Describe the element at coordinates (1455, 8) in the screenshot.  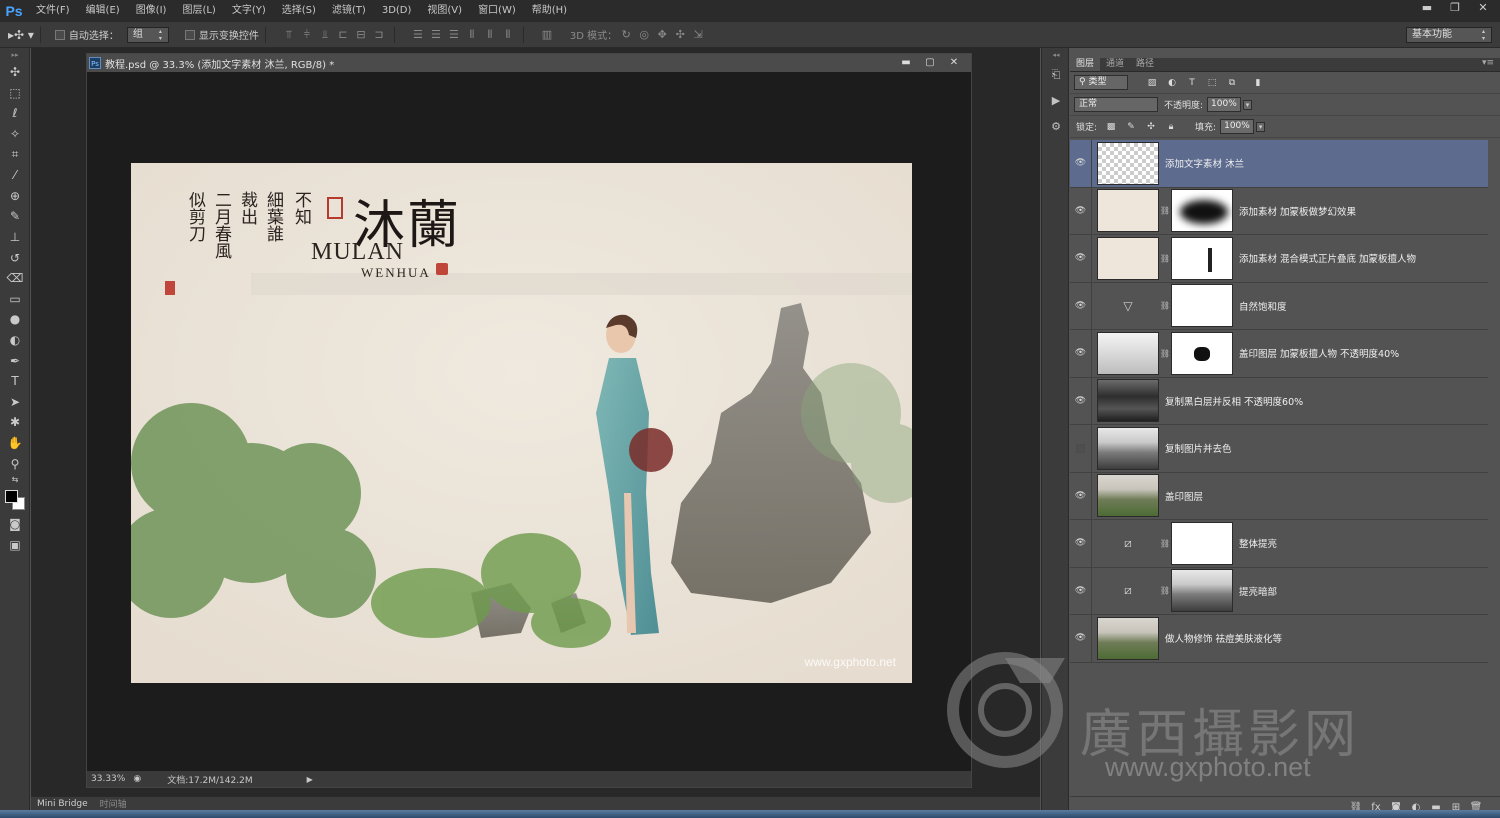
I see `restore-icon: ❐` at that location.